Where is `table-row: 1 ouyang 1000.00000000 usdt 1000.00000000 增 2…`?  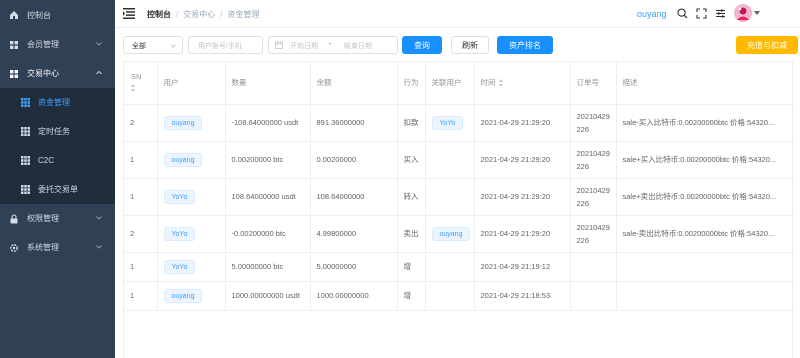
table-row: 1 ouyang 1000.00000000 usdt 1000.00000000 增 2… is located at coordinates (459, 296).